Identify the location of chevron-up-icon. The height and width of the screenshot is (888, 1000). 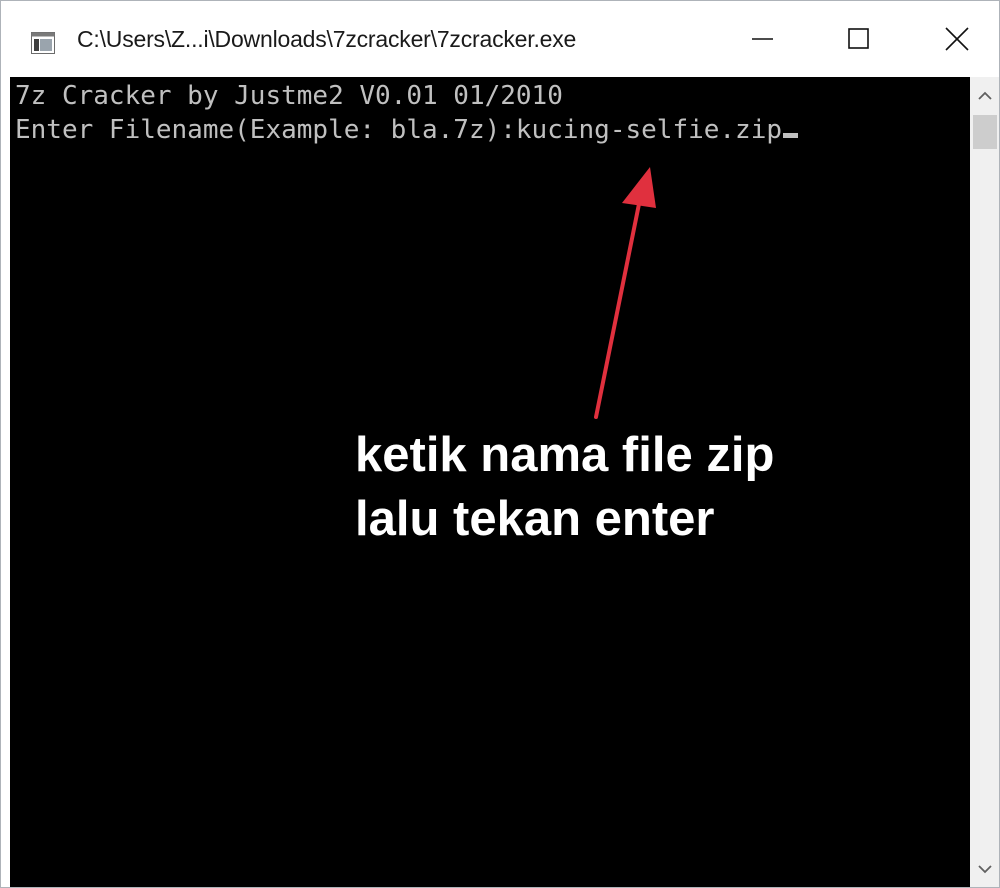
(985, 95).